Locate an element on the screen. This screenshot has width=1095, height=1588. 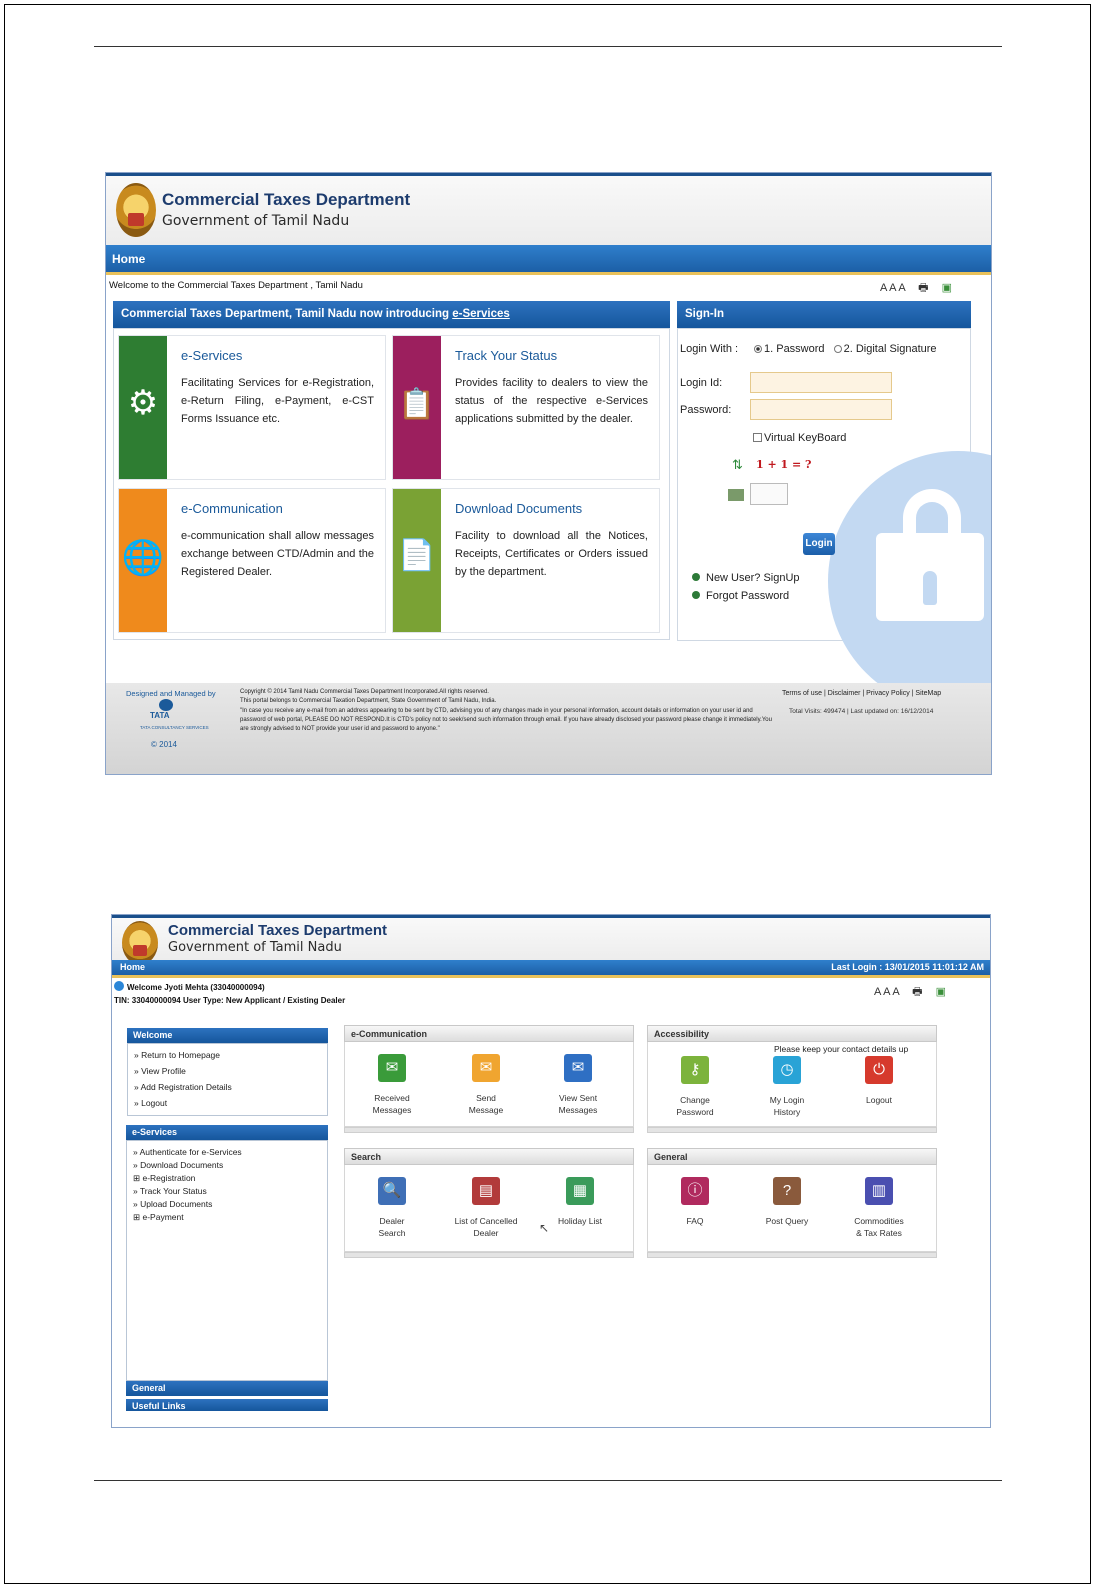
sidebar-item-e-payment: ⊞ e-Payment is located at coordinates (158, 1217).